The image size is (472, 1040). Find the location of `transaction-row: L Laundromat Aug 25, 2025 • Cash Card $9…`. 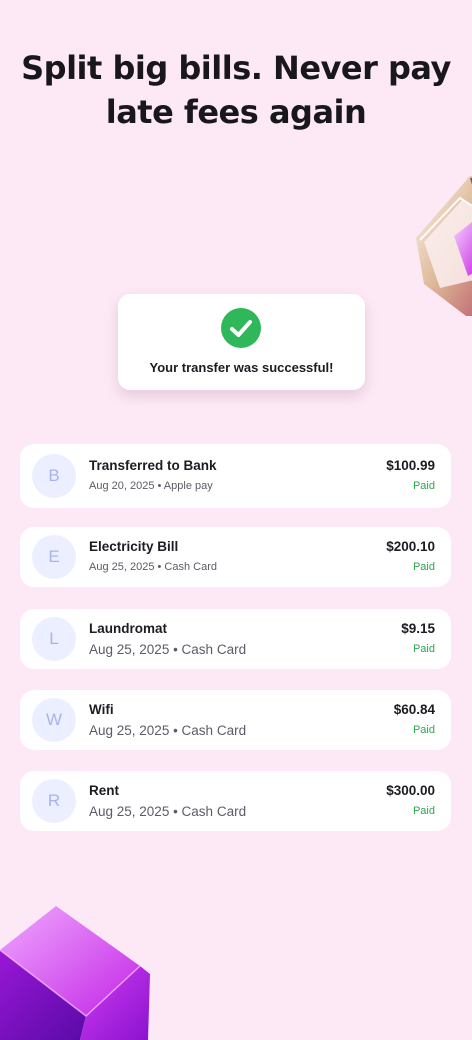

transaction-row: L Laundromat Aug 25, 2025 • Cash Card $9… is located at coordinates (235, 639).